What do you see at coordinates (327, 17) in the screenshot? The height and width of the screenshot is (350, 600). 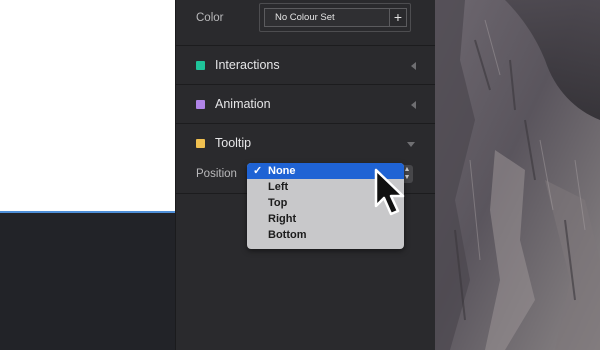 I see `color-value-field: No Colour Set` at bounding box center [327, 17].